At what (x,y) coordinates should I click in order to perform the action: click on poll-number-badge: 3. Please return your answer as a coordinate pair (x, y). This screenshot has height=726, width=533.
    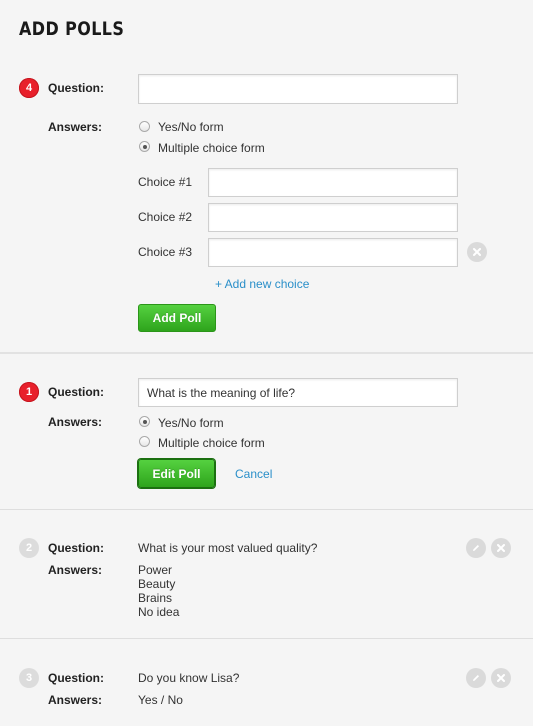
    Looking at the image, I should click on (29, 678).